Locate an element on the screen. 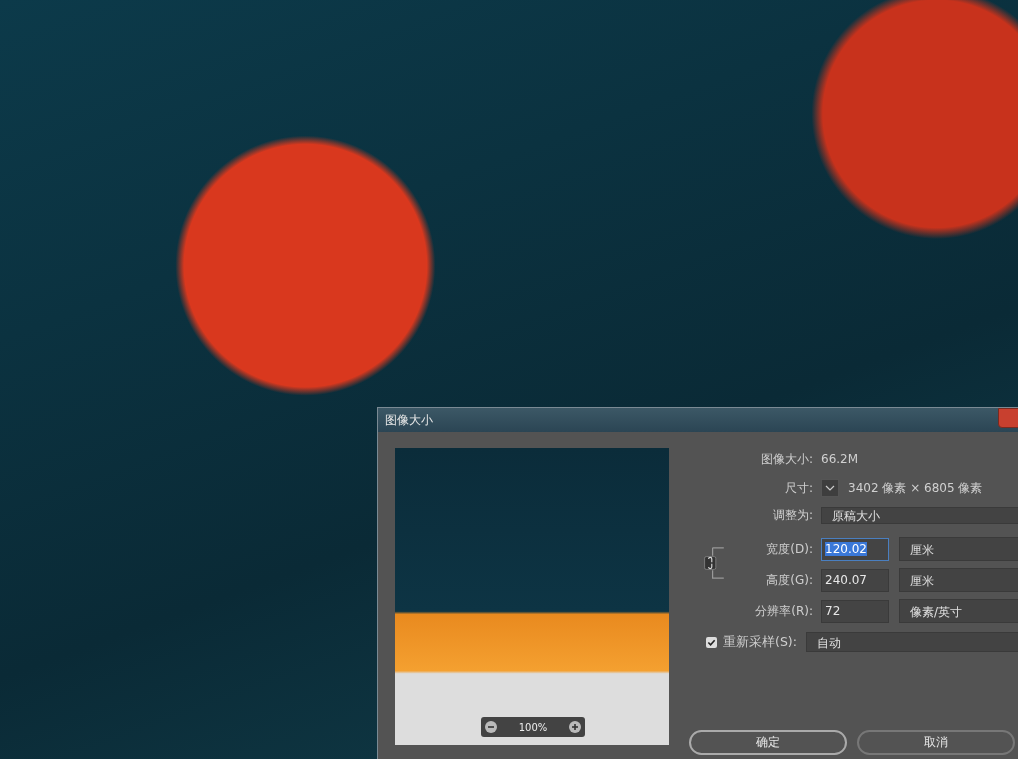  field-label: 宽度(D): is located at coordinates (789, 549).